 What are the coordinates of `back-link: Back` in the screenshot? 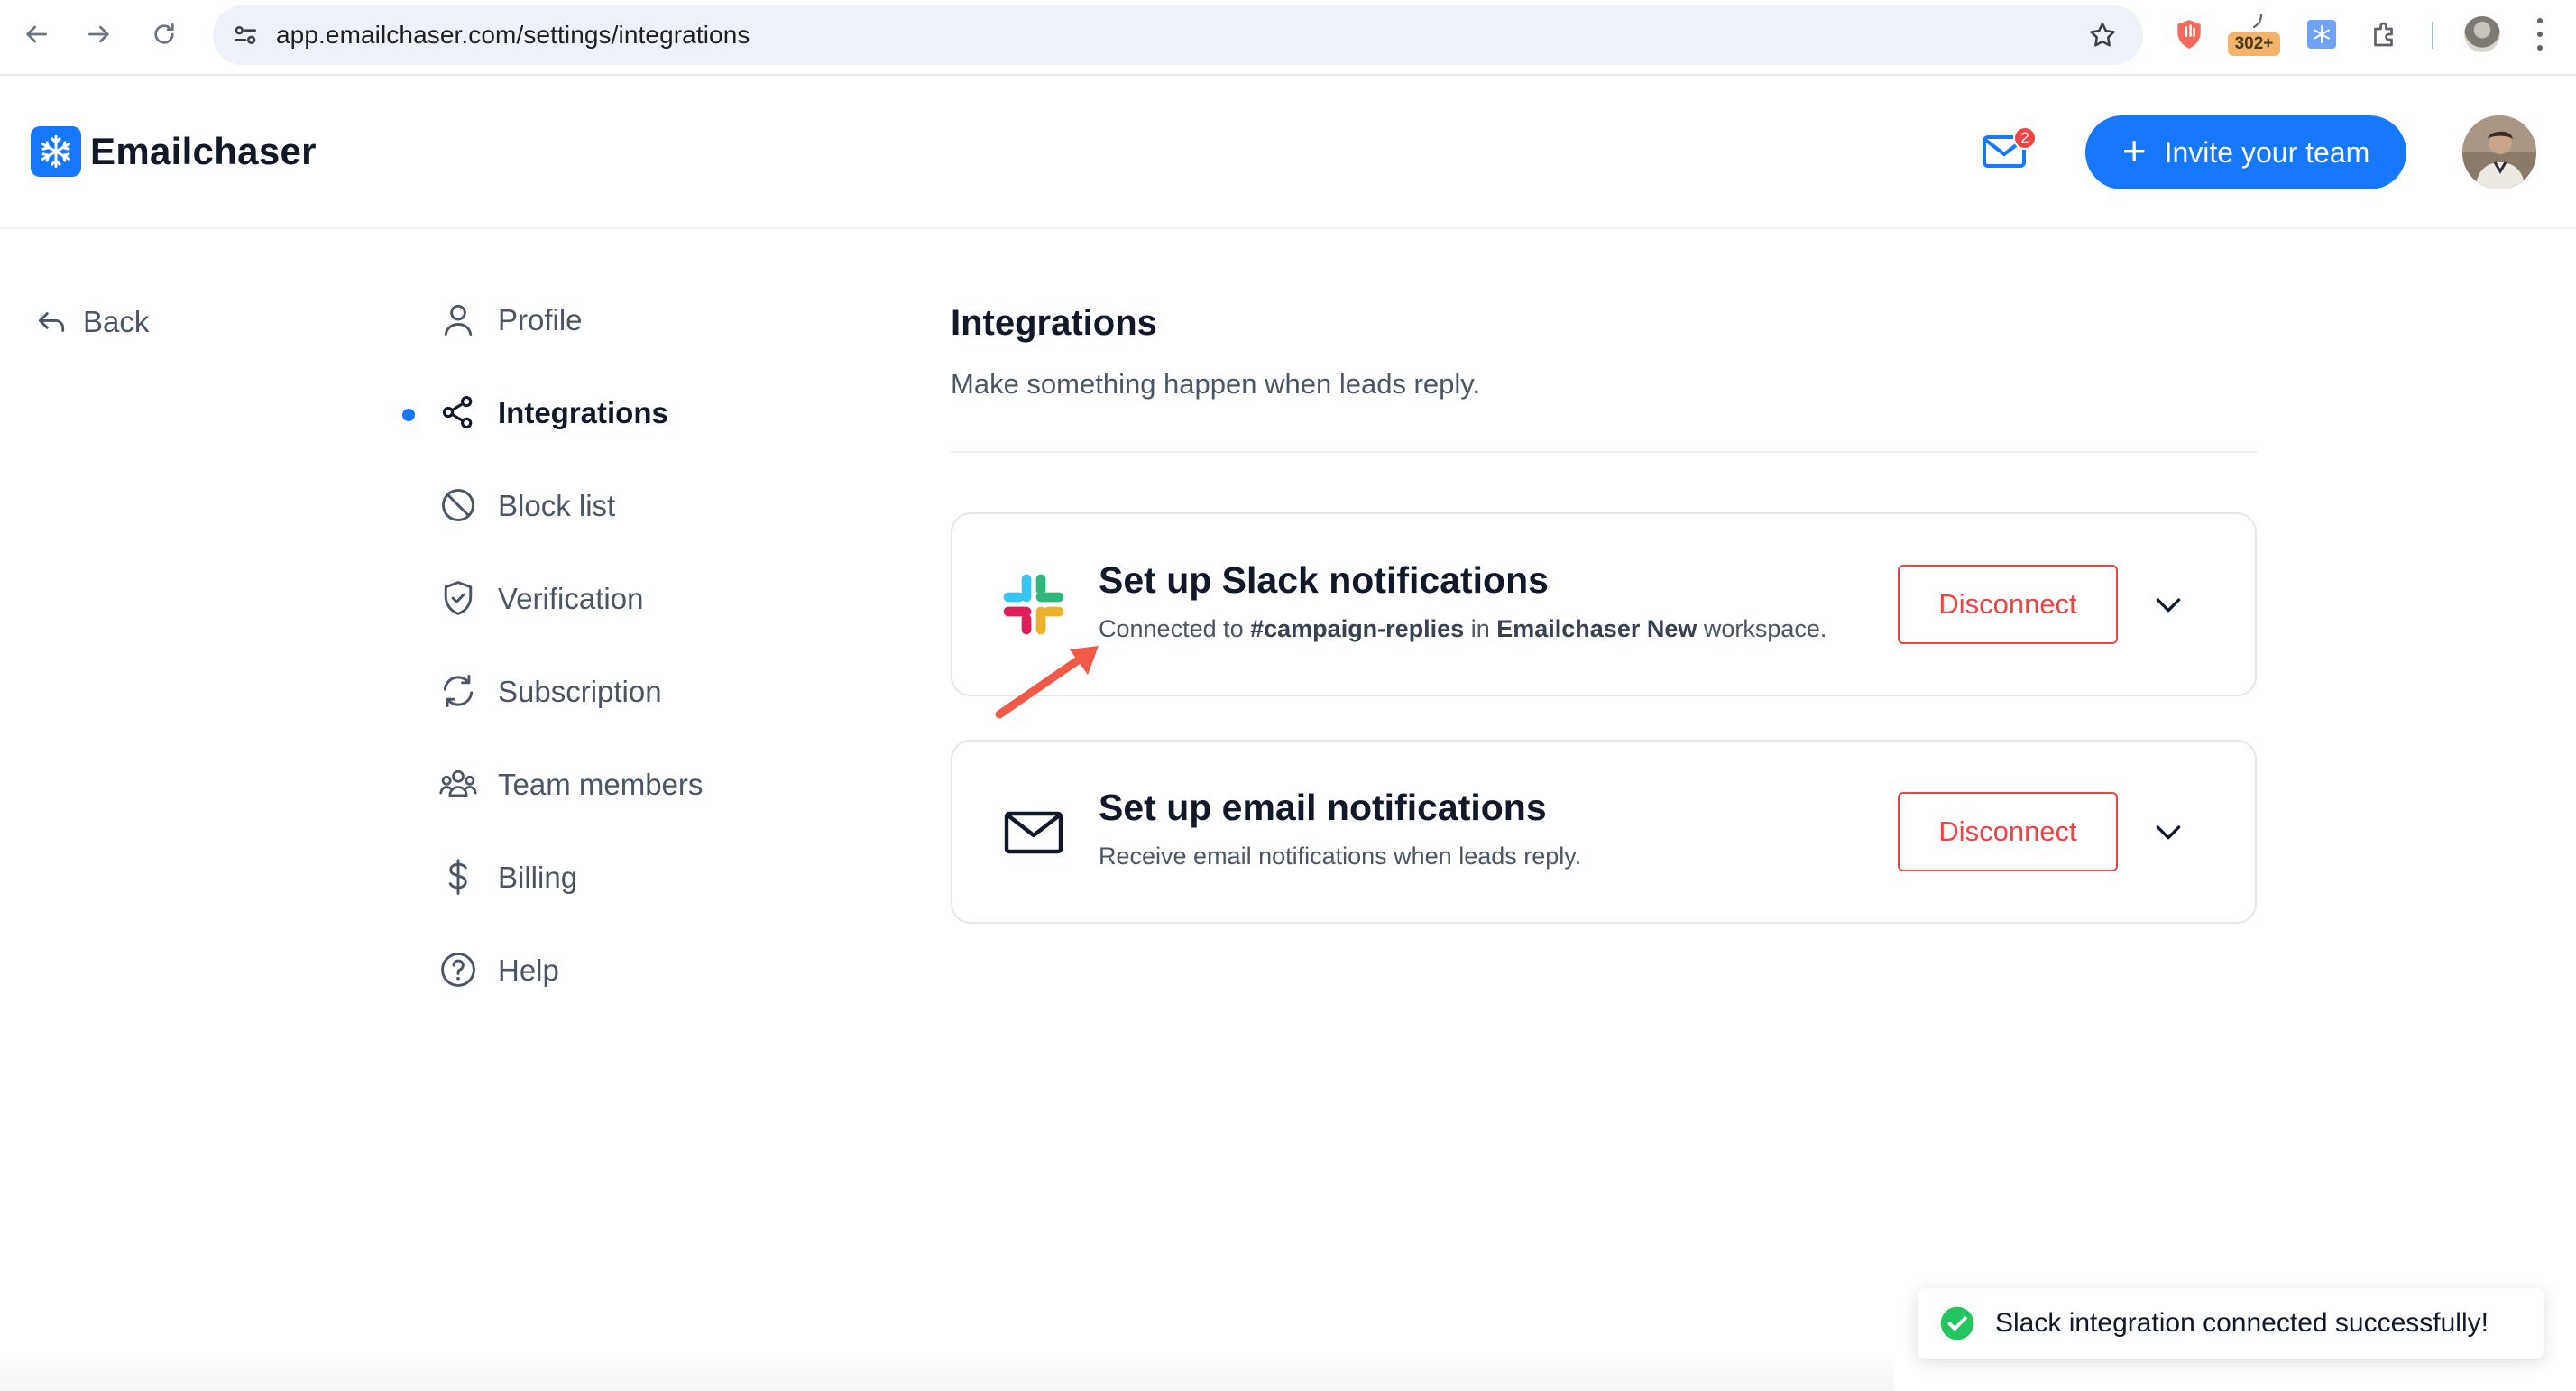 It's located at (91, 322).